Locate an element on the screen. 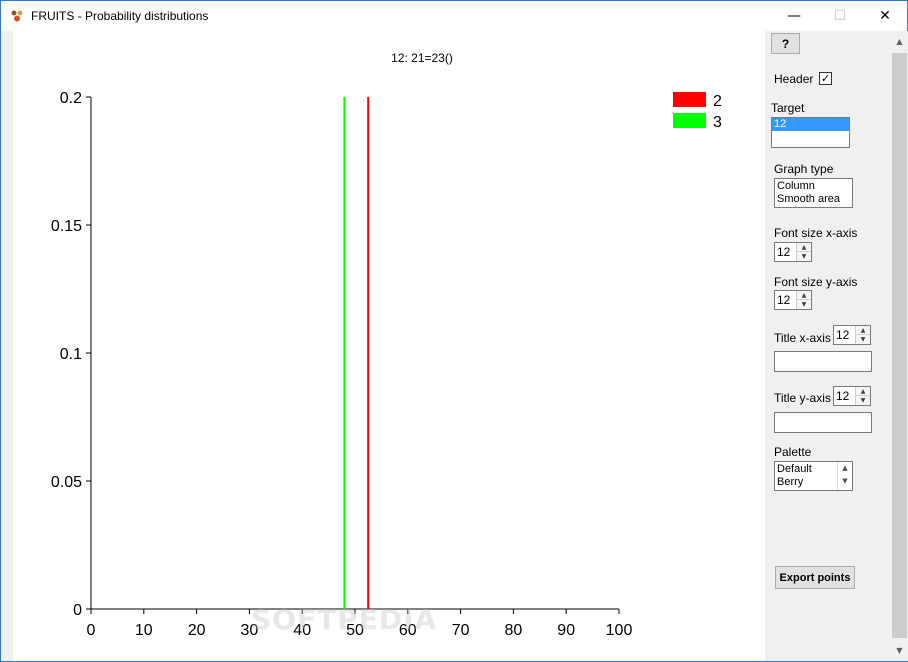  palette-scrollbar: ▲ ▼ is located at coordinates (844, 476).